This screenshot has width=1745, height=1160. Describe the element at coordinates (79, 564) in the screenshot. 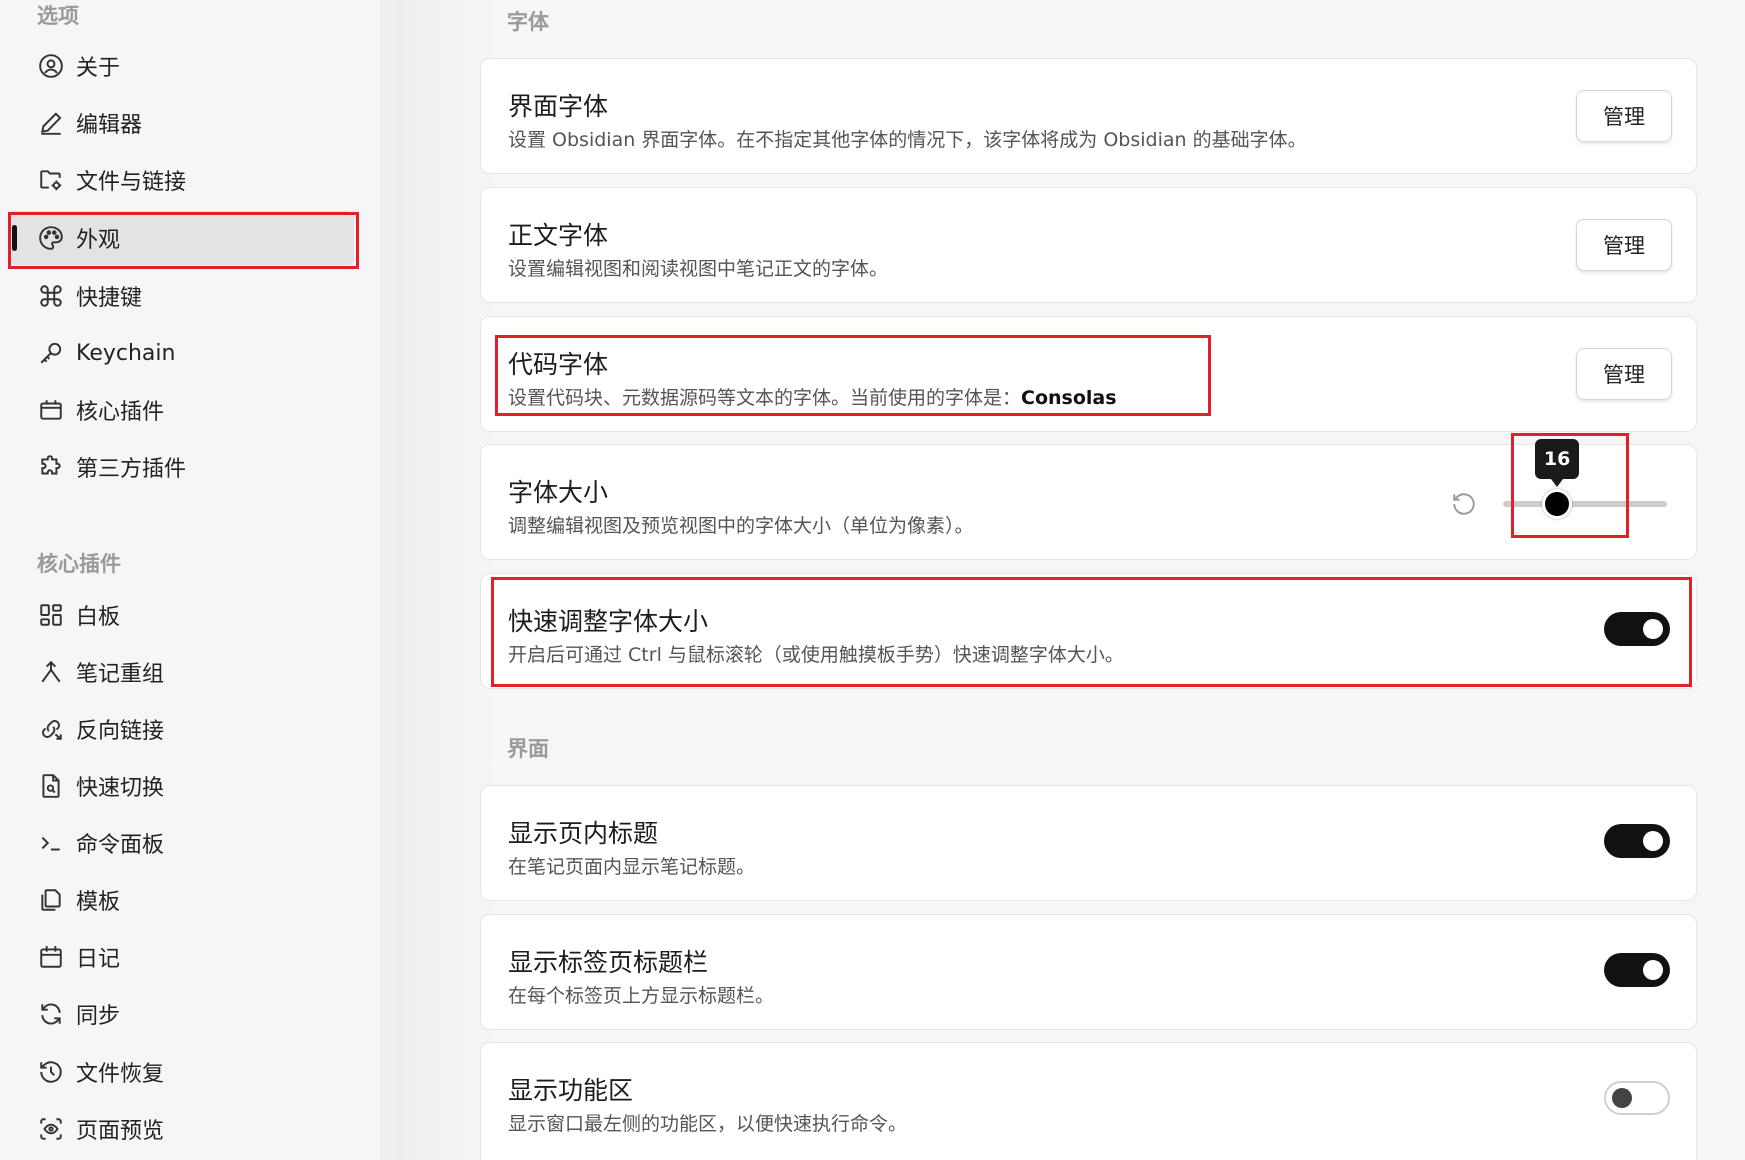

I see `sidebar-section-core-plugins: 核心插件` at that location.